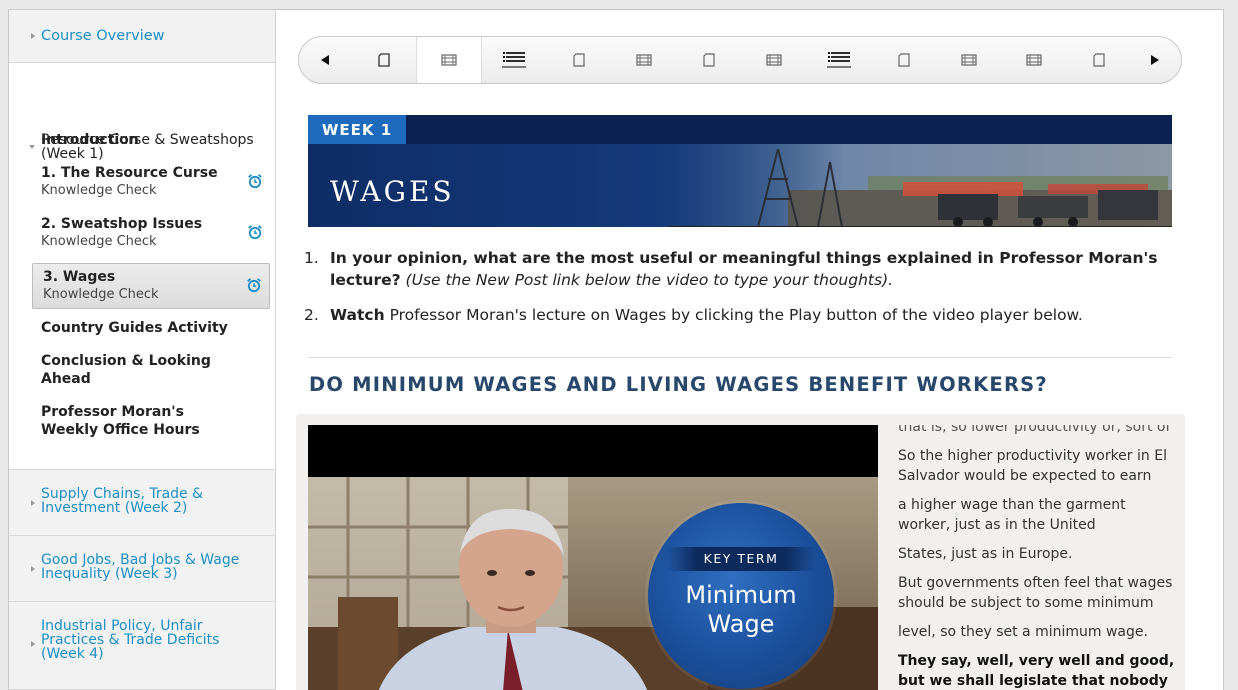  I want to click on week-label: WEEK 1, so click(357, 129).